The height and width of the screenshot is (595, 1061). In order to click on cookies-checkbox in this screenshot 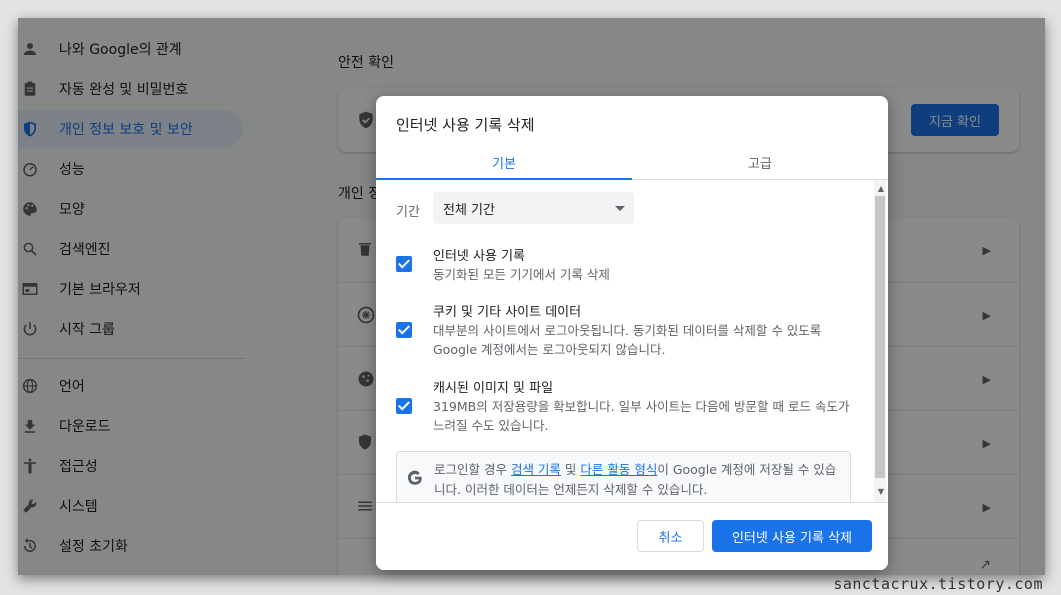, I will do `click(404, 330)`.